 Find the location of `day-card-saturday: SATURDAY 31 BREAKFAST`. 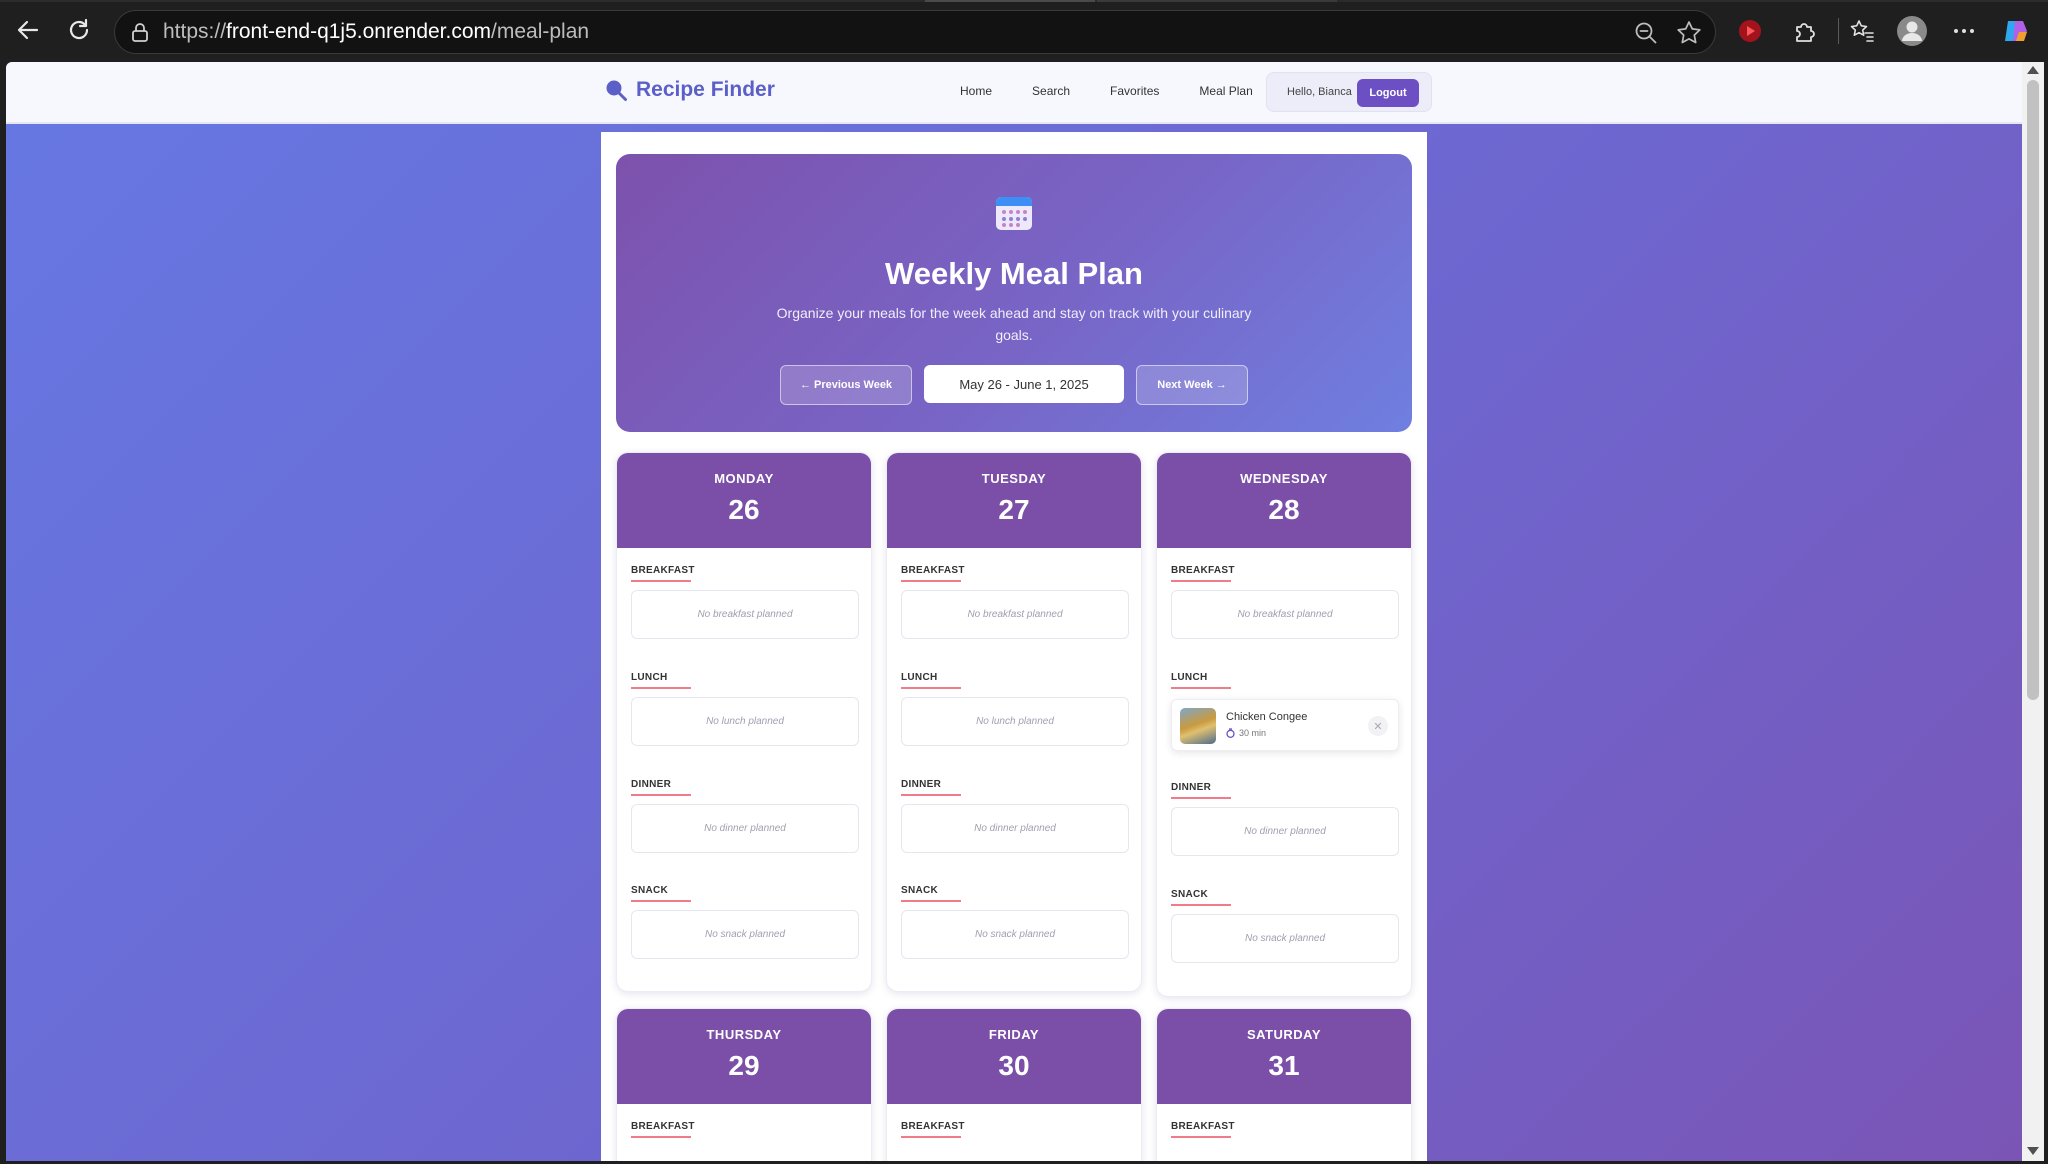

day-card-saturday: SATURDAY 31 BREAKFAST is located at coordinates (1284, 1084).